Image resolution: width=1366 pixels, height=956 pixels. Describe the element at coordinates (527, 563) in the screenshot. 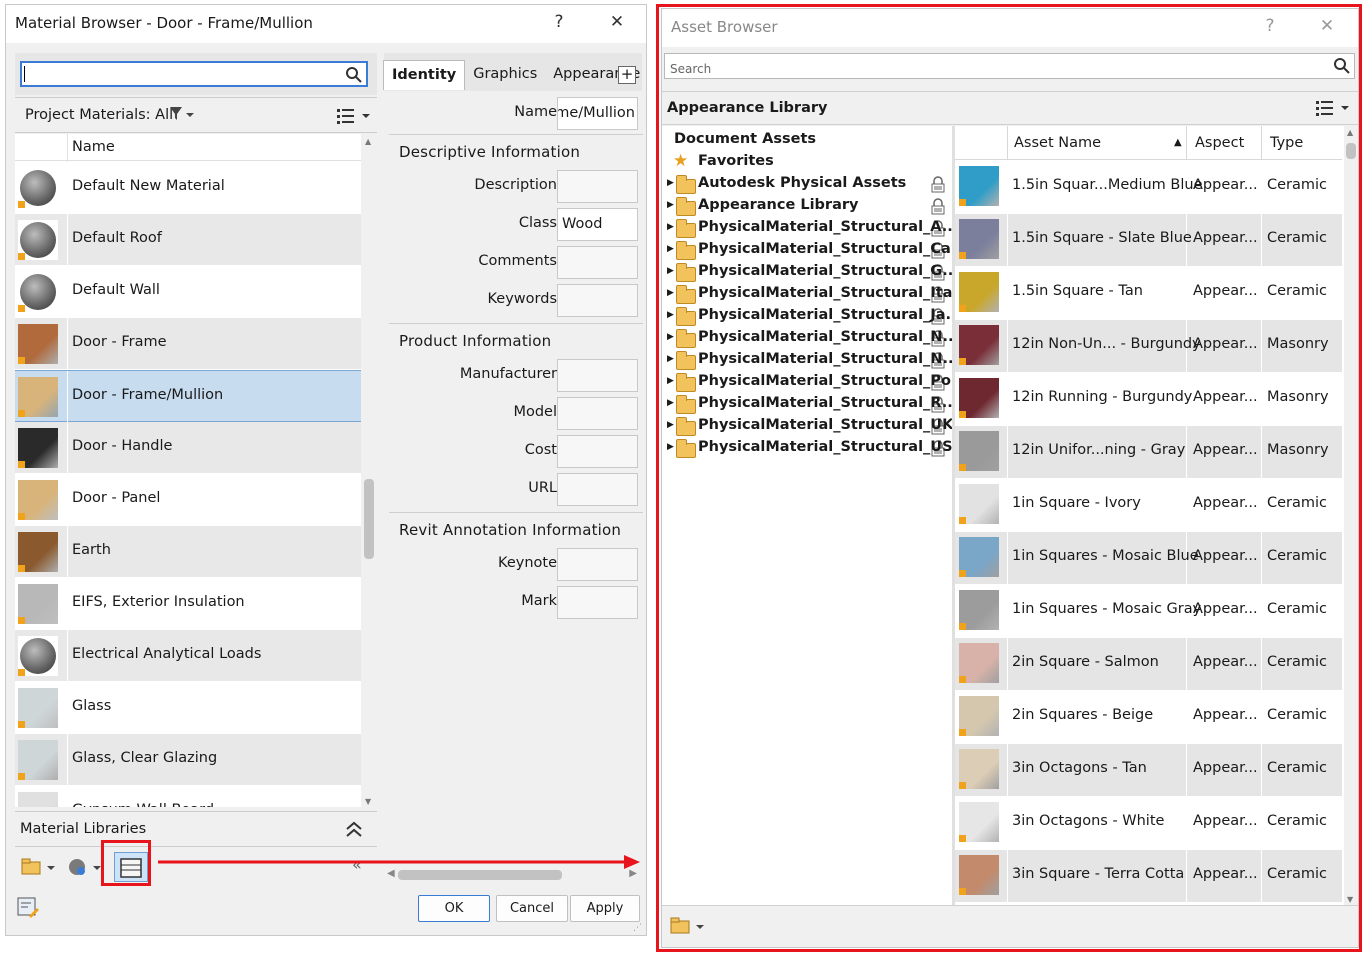

I see `field-label-keynote: Keynote` at that location.